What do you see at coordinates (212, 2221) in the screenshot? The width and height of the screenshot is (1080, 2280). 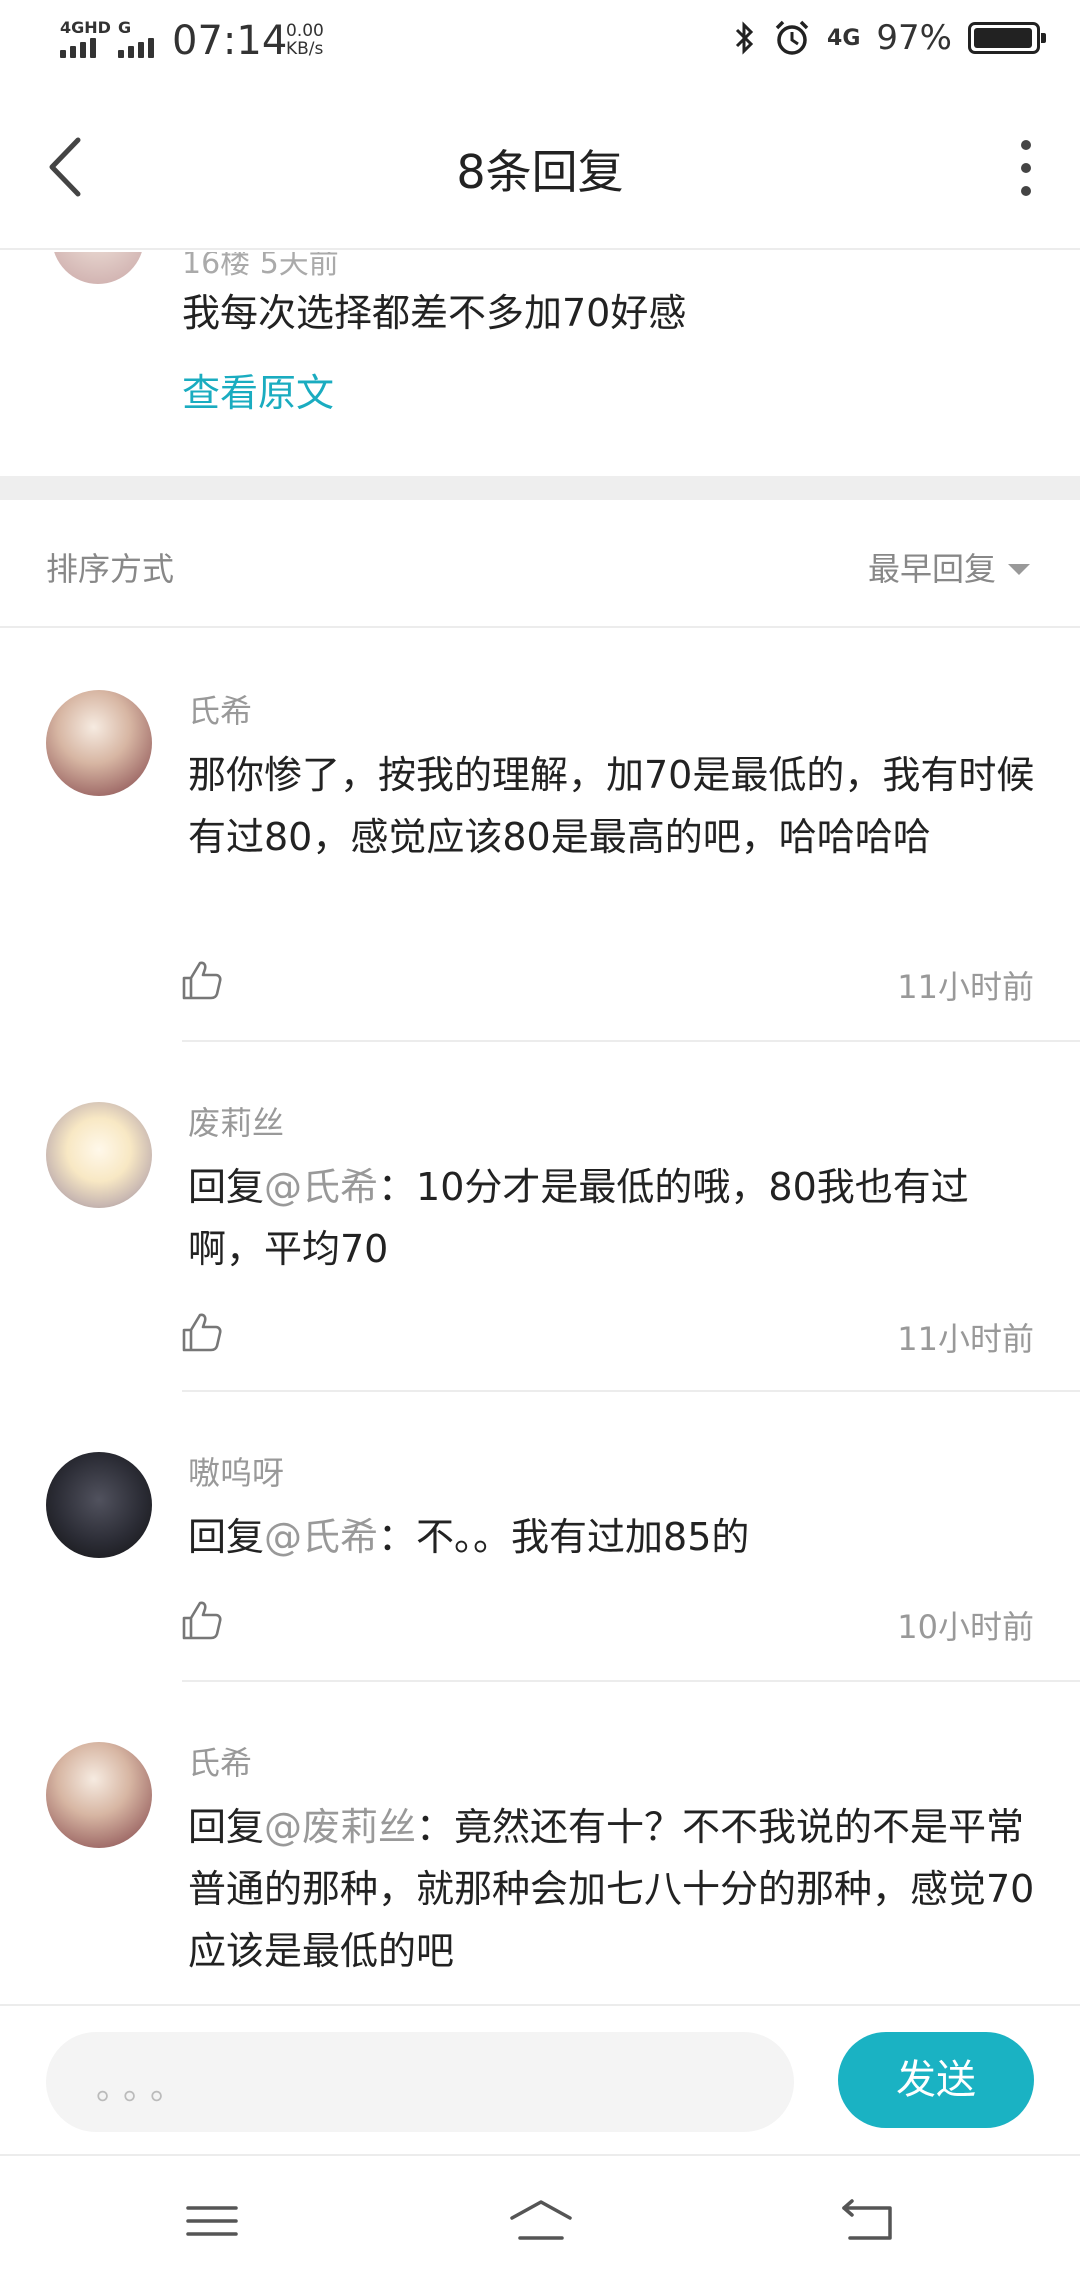 I see `menu-icon` at bounding box center [212, 2221].